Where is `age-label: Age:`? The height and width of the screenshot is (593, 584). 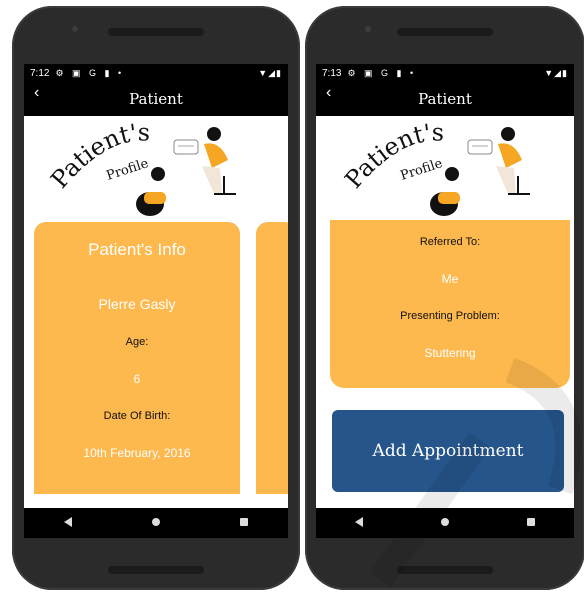 age-label: Age: is located at coordinates (137, 342).